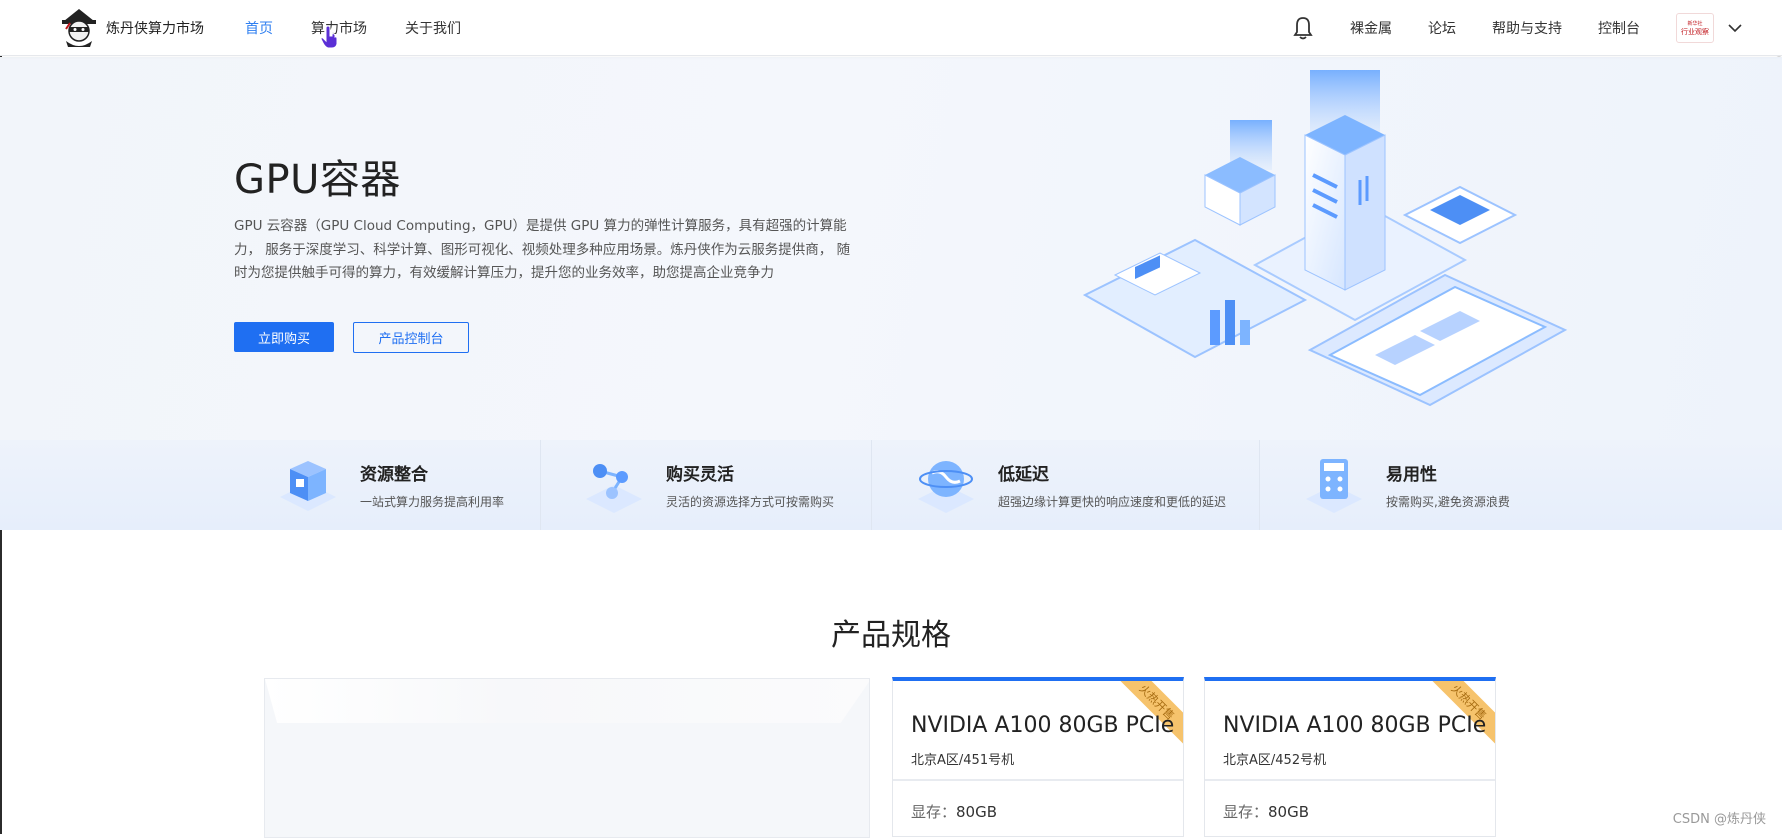 This screenshot has width=1782, height=838. Describe the element at coordinates (1023, 475) in the screenshot. I see `feature-title: 低延迟` at that location.